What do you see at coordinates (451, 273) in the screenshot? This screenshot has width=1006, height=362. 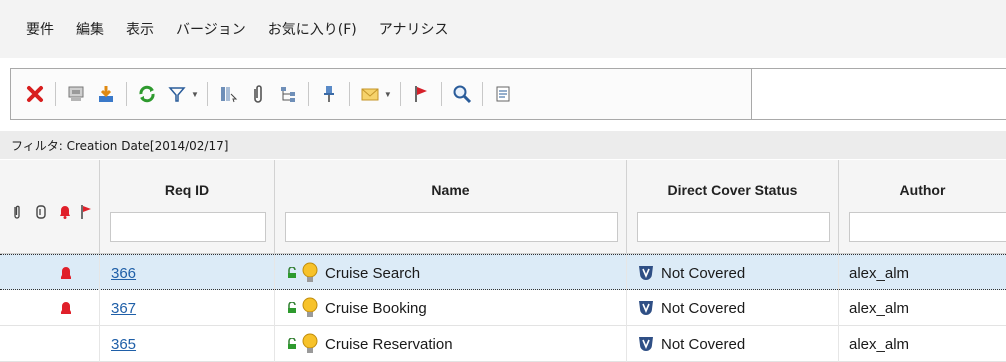 I see `name-cell: Cruise Search` at bounding box center [451, 273].